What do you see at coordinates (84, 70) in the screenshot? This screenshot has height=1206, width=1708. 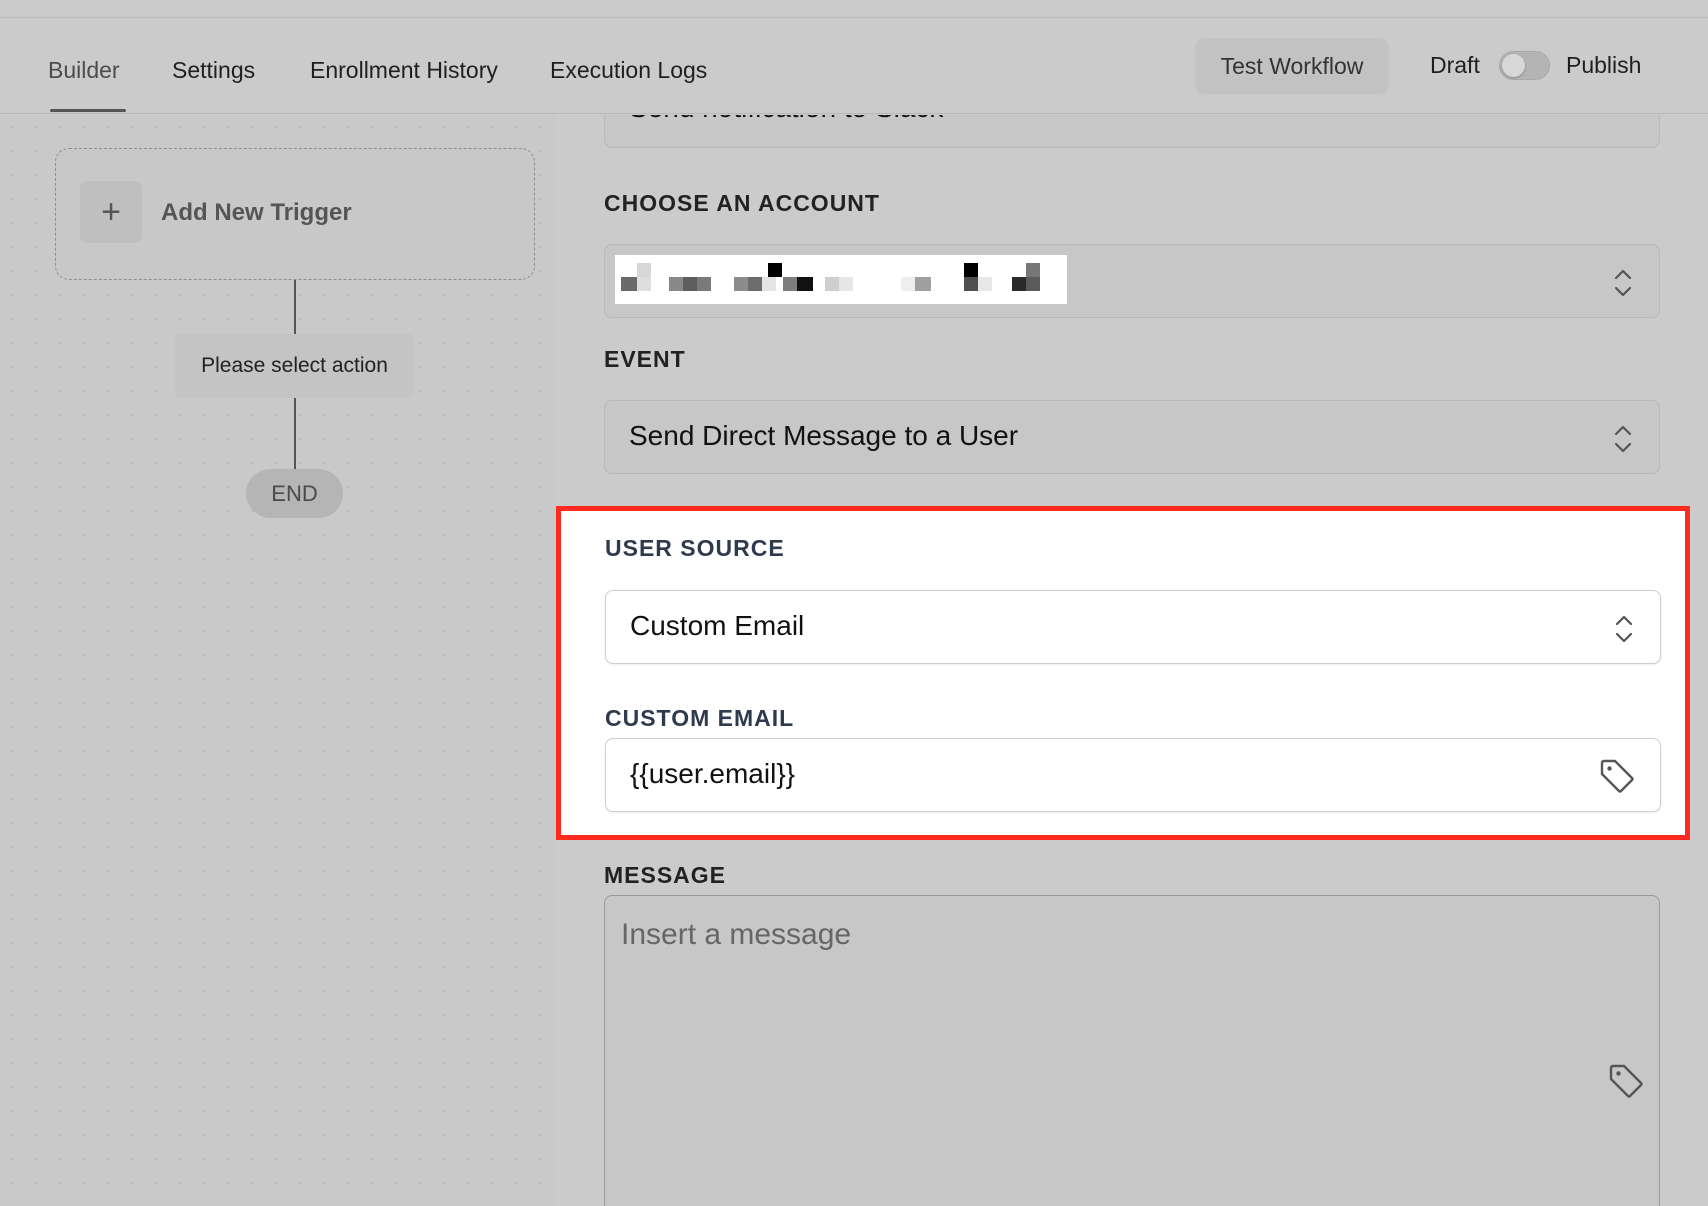 I see `tab-builder: Builder` at bounding box center [84, 70].